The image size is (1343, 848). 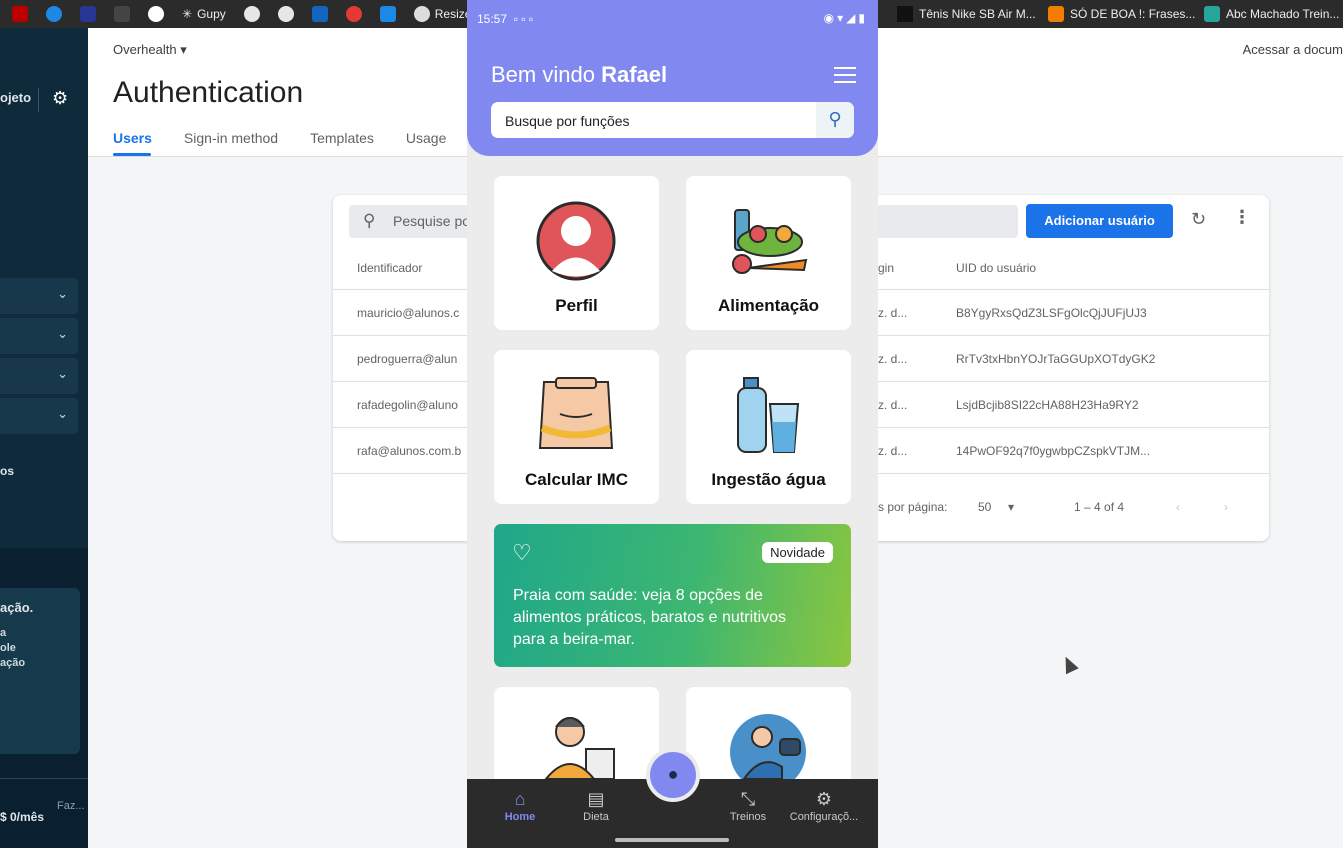 What do you see at coordinates (1099, 221) in the screenshot?
I see `add-user-button: Adicionar usuário` at bounding box center [1099, 221].